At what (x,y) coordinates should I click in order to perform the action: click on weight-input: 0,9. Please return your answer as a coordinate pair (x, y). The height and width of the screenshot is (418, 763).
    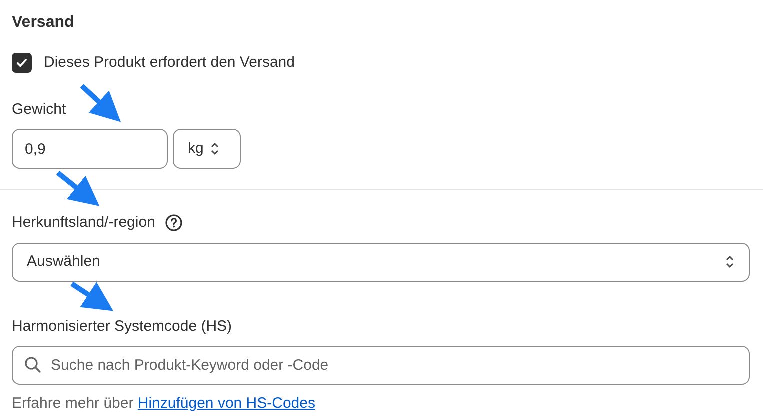
    Looking at the image, I should click on (90, 149).